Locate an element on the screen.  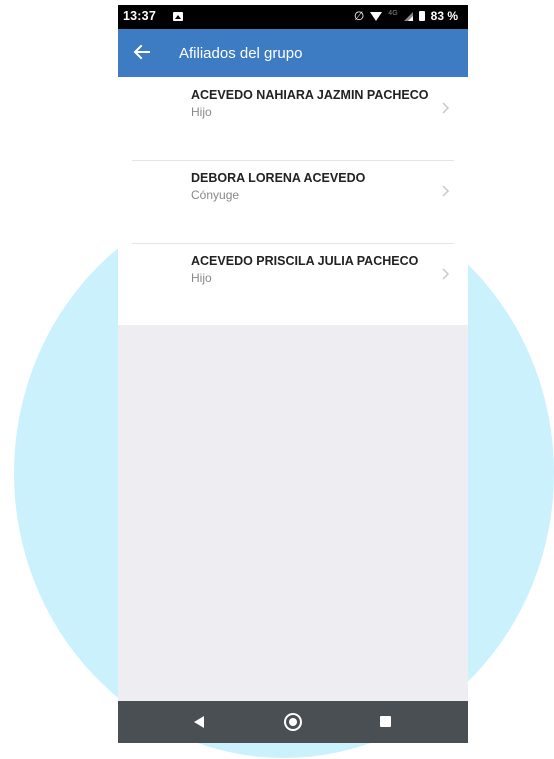
image-notification-icon is located at coordinates (178, 16).